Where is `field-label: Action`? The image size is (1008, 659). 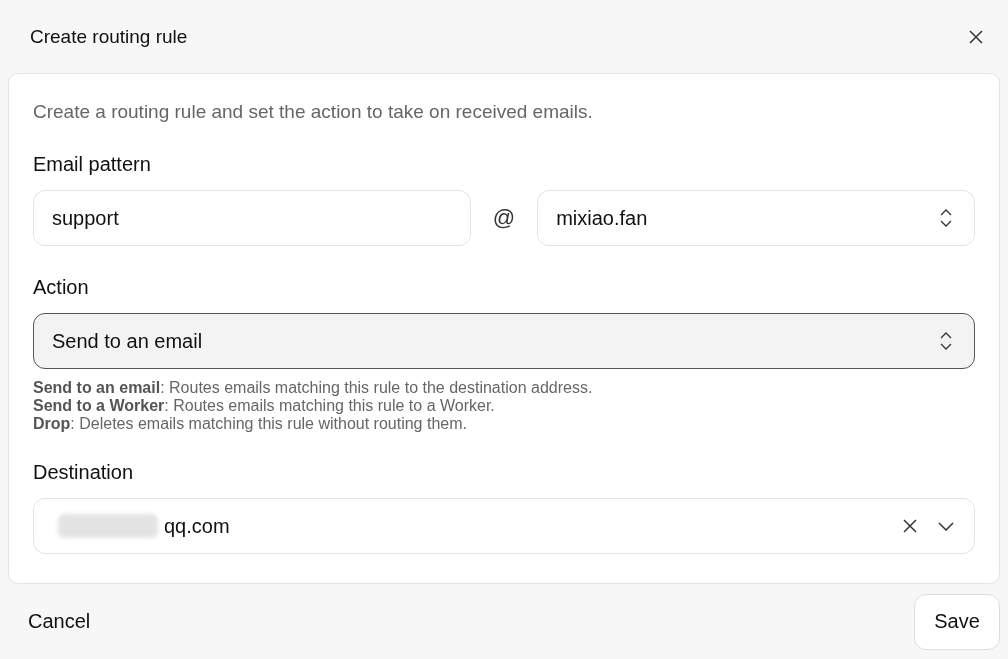 field-label: Action is located at coordinates (61, 287).